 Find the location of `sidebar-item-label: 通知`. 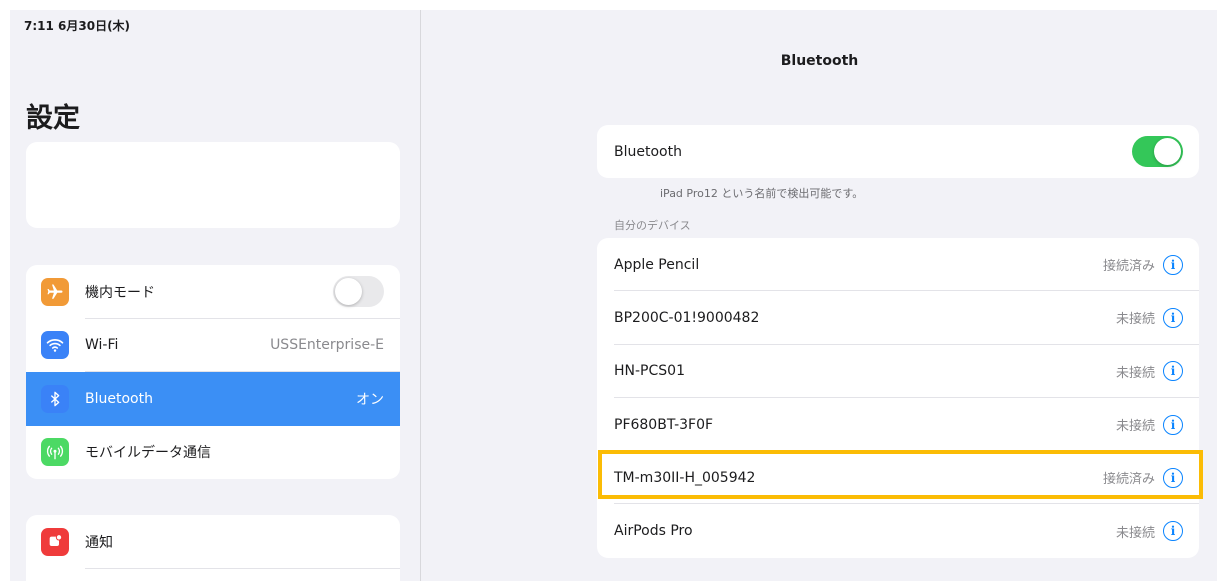

sidebar-item-label: 通知 is located at coordinates (99, 542).